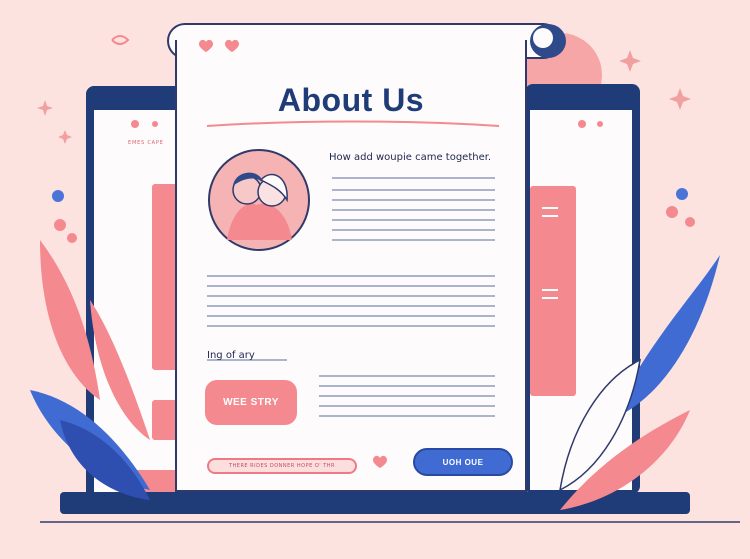 This screenshot has width=750, height=559. I want to click on story-button: WEE STRY, so click(251, 402).